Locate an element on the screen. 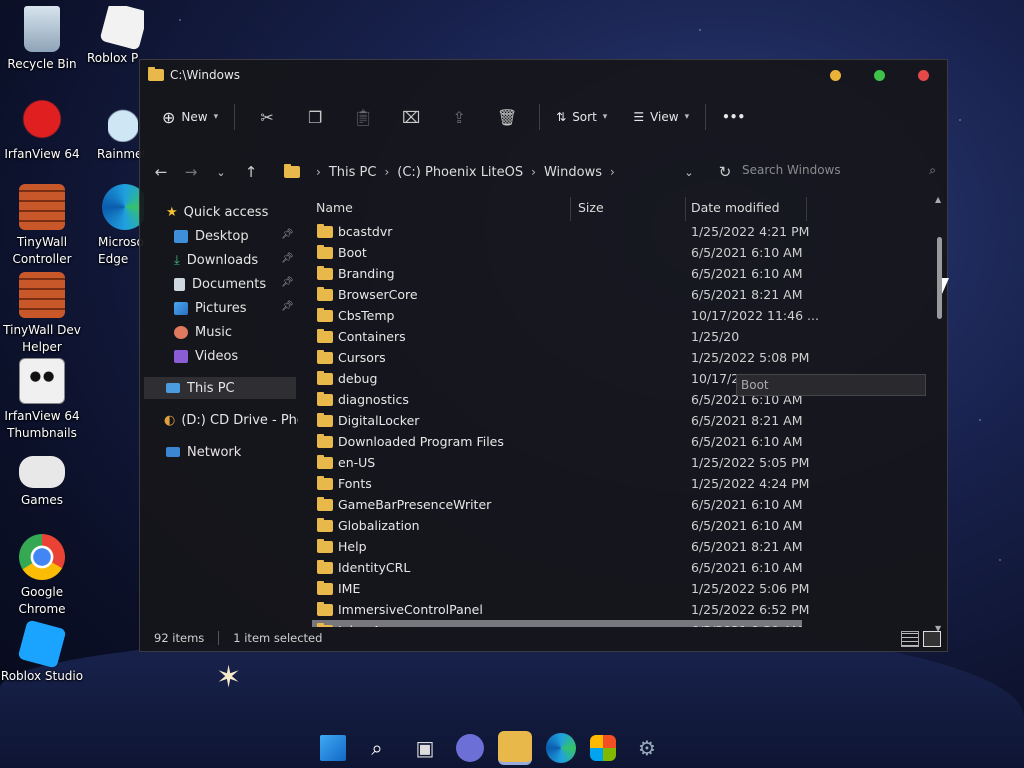  table-row: Boot 6/5/2021 6:10 AM is located at coordinates (557, 252).